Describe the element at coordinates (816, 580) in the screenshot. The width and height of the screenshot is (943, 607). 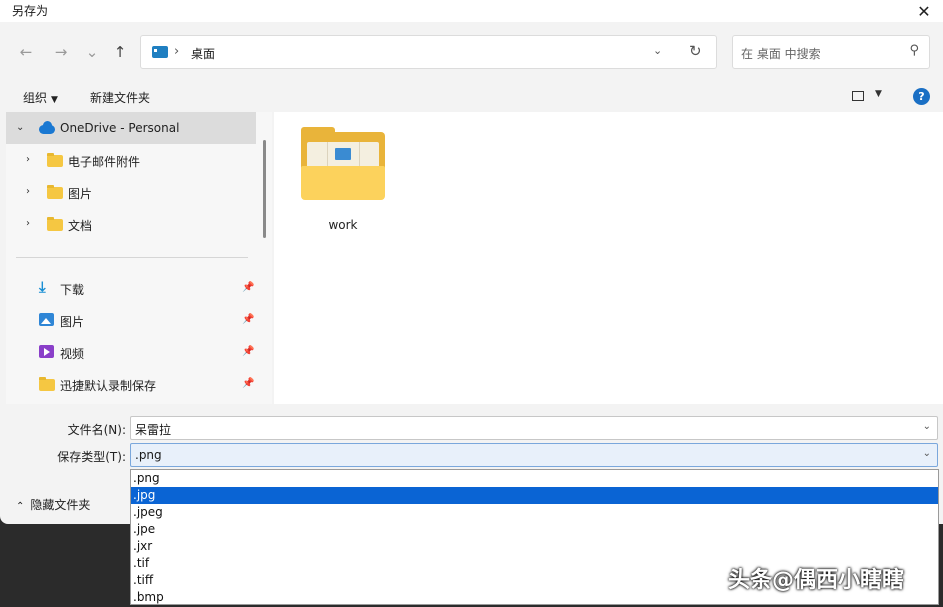
I see `watermark: 头条@偶西小瞎瞎` at that location.